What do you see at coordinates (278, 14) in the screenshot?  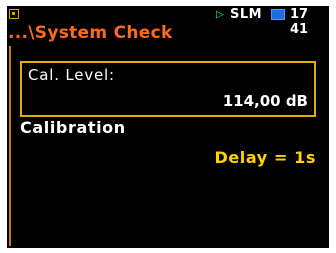 I see `battery-icon` at bounding box center [278, 14].